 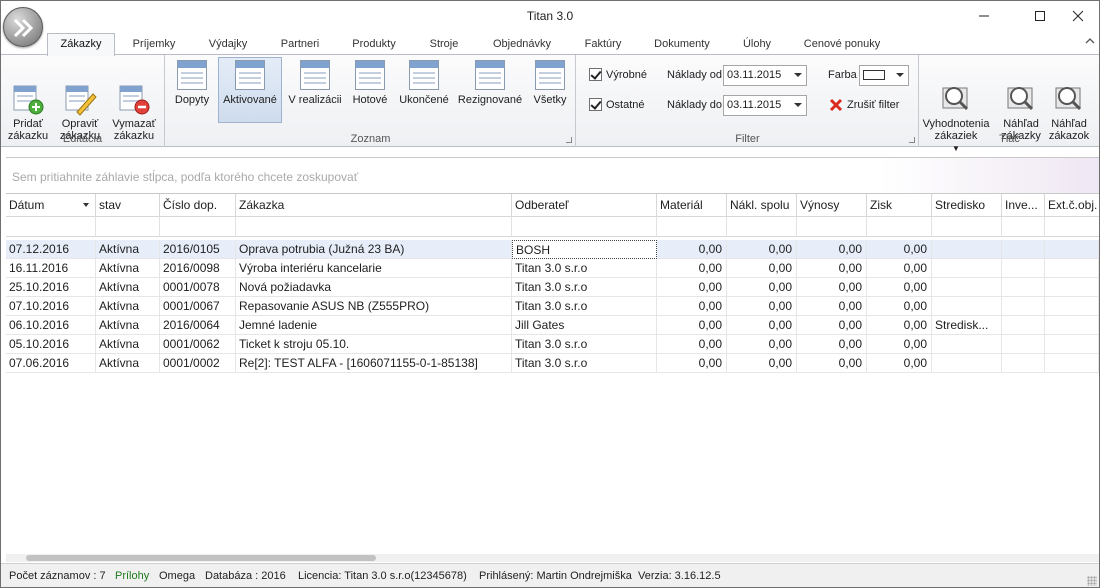 I want to click on column-header-stredisko: Stredisko, so click(x=967, y=205).